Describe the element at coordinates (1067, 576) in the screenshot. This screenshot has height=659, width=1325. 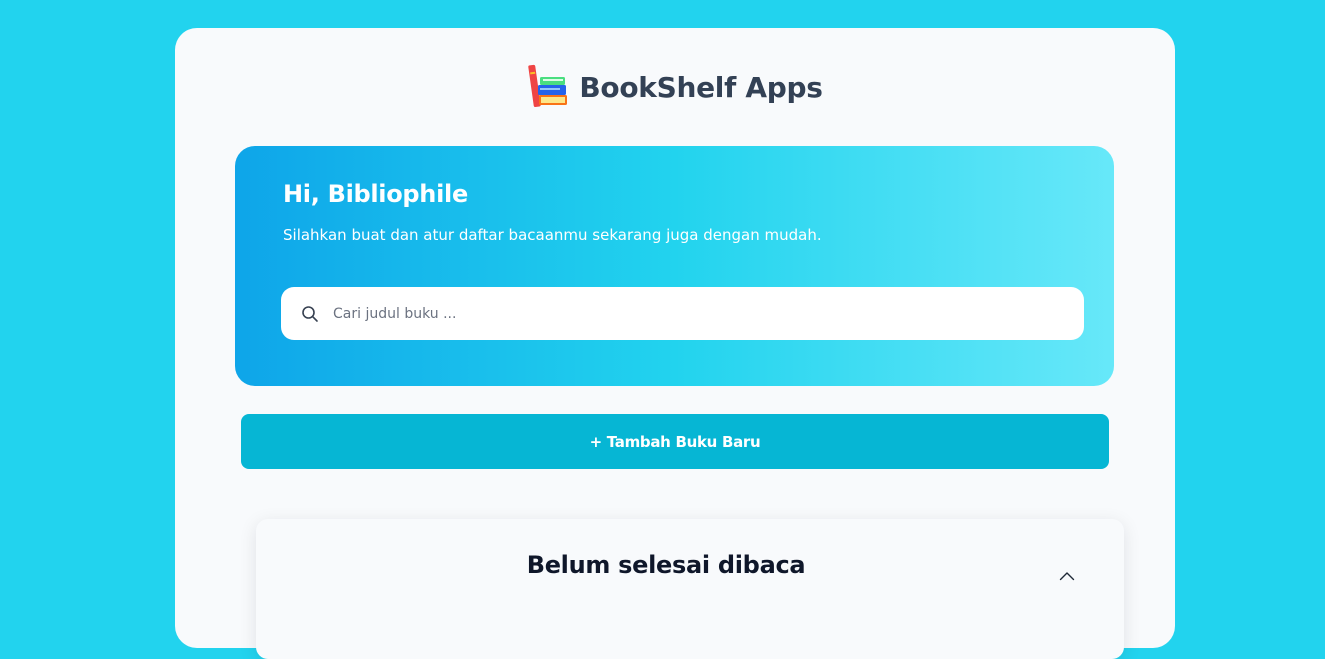
I see `chevron-up-icon` at that location.